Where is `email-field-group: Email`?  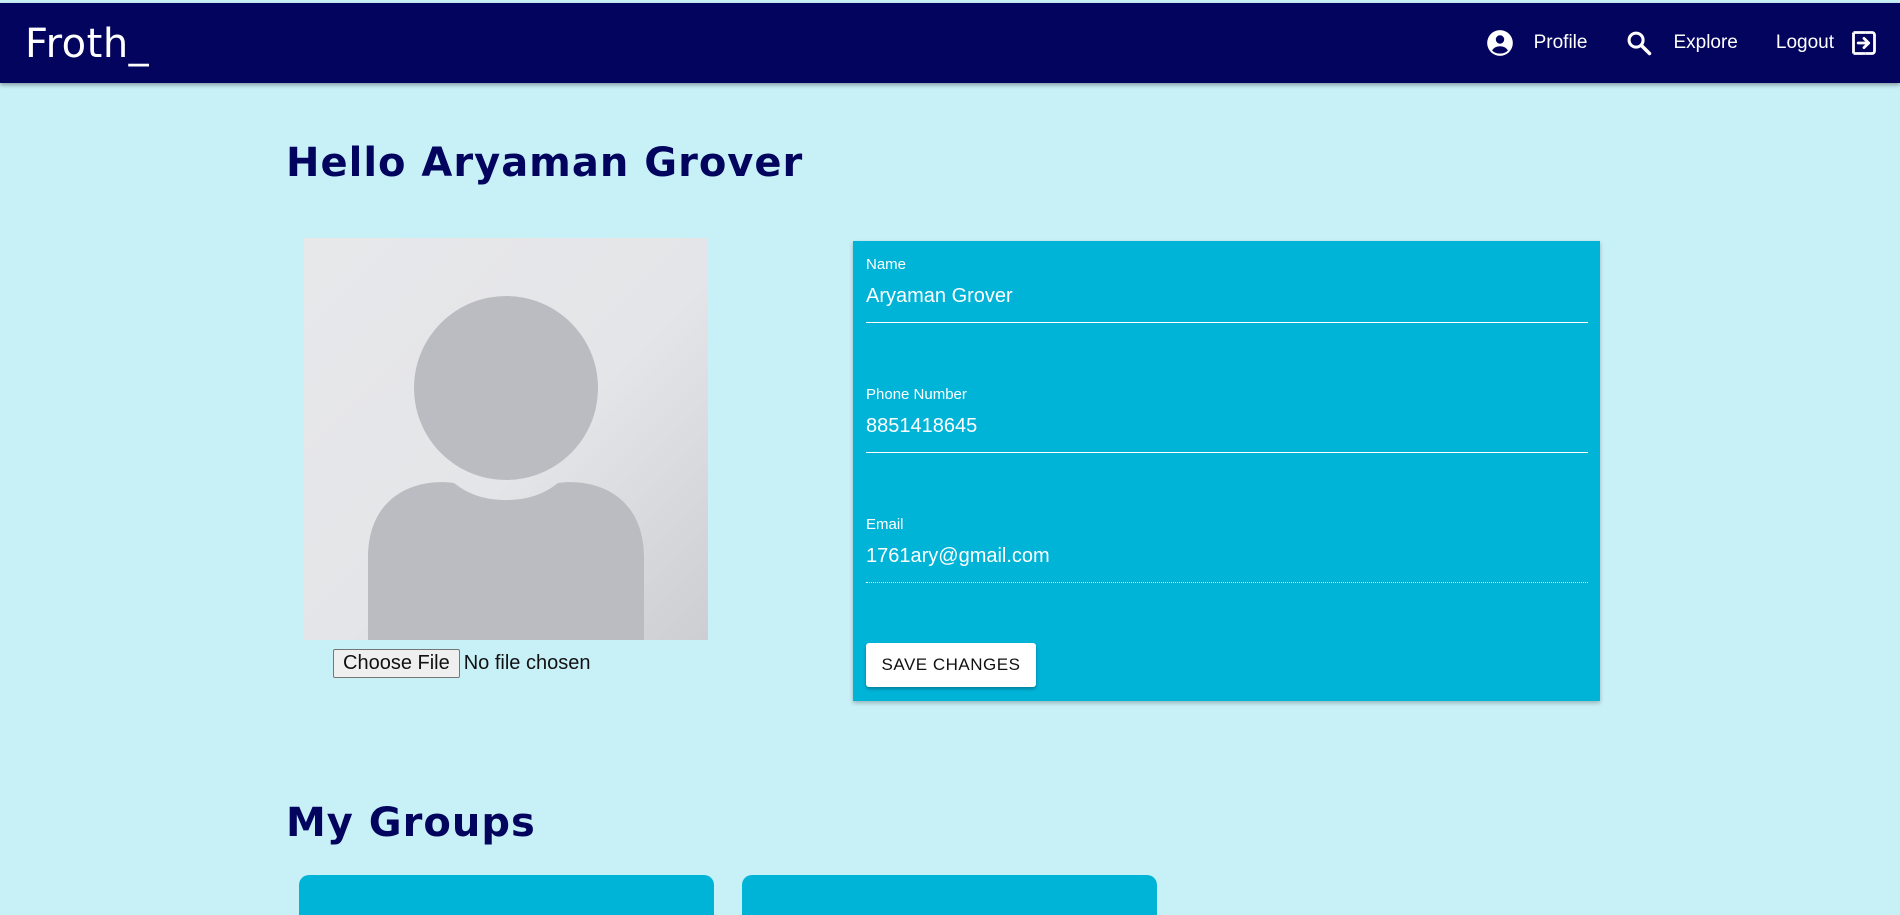 email-field-group: Email is located at coordinates (1227, 549).